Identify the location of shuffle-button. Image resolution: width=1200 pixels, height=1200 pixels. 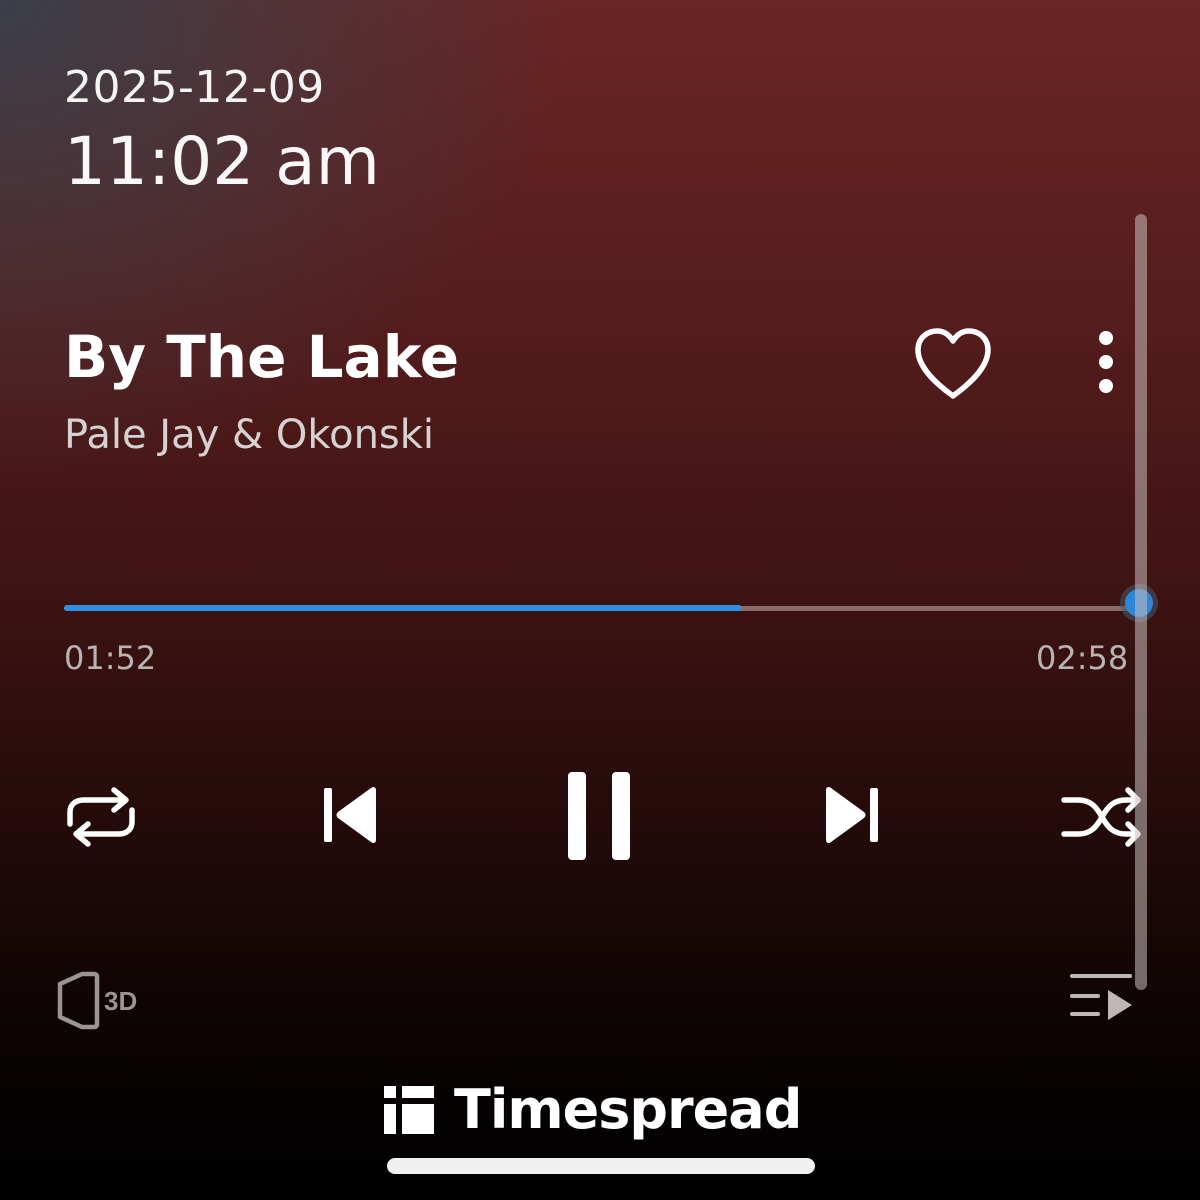
(1101, 817).